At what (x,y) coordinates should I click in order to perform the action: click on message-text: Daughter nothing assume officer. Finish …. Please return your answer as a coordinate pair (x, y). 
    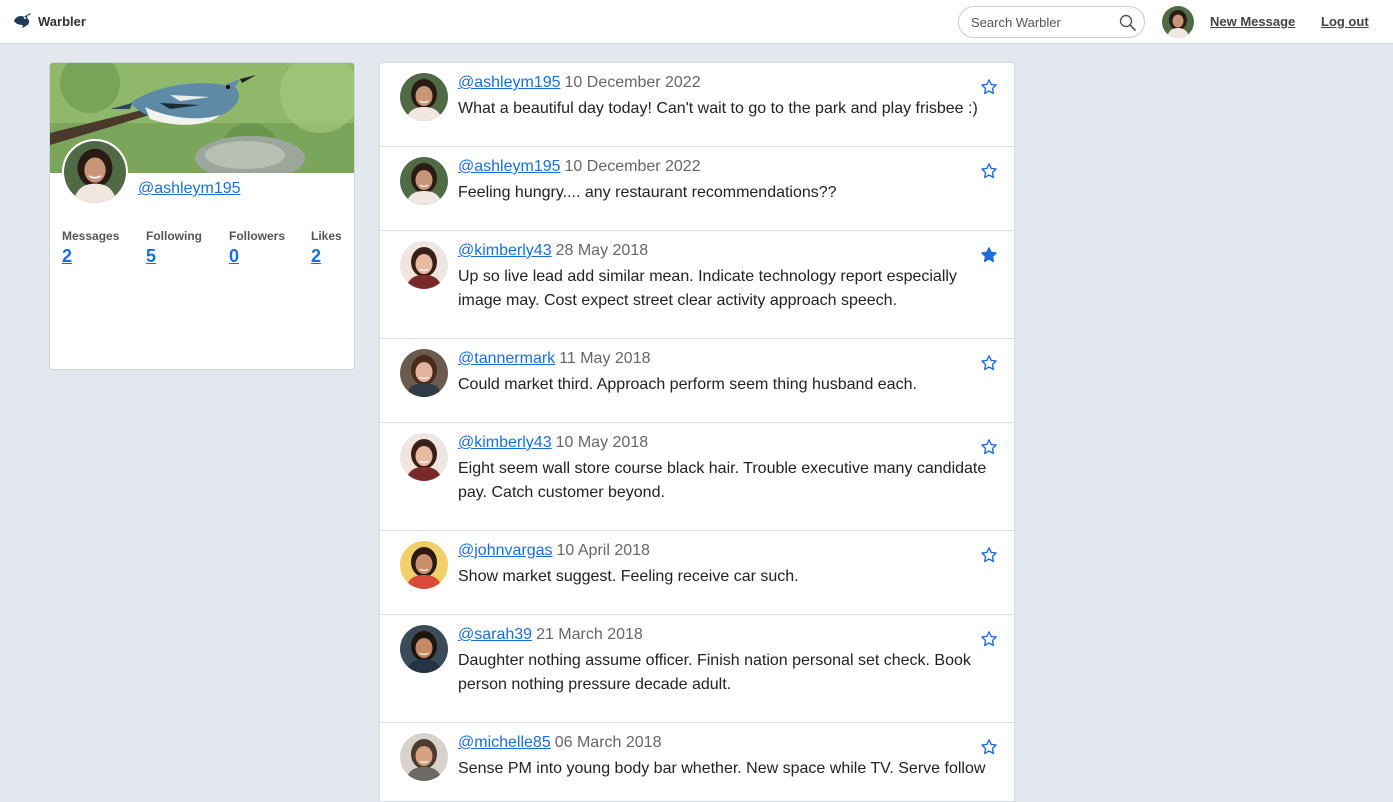
    Looking at the image, I should click on (714, 672).